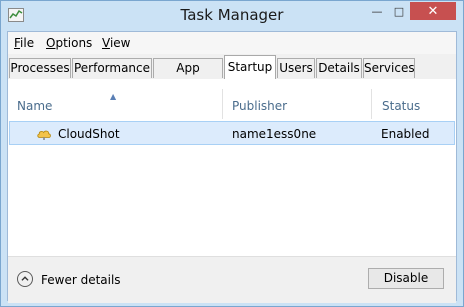 This screenshot has width=464, height=307. I want to click on row-status: Enabled, so click(405, 134).